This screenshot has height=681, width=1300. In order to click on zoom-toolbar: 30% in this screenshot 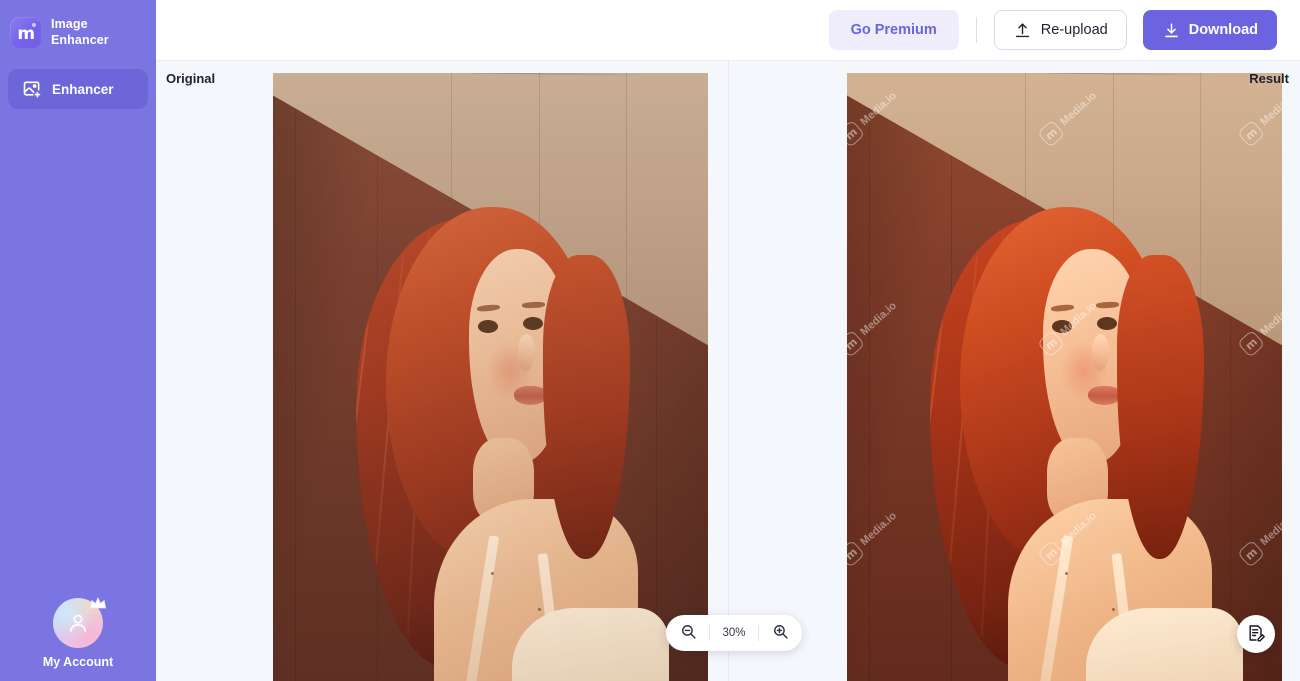, I will do `click(734, 633)`.